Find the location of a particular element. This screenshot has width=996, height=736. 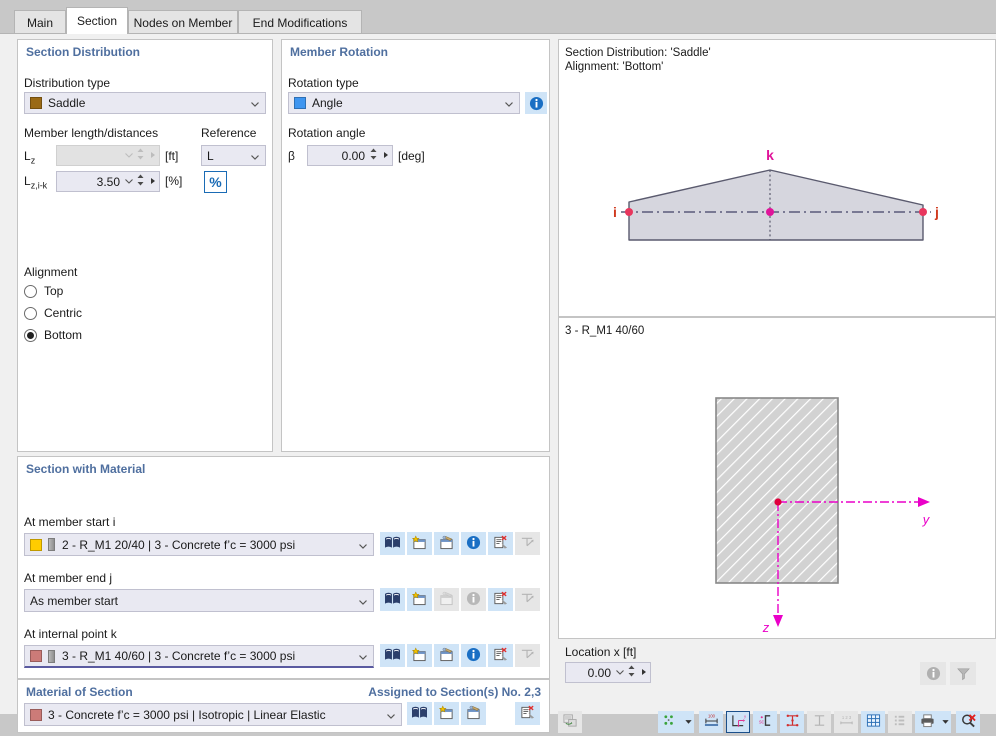

alignment-option-top: Top is located at coordinates (43, 291).